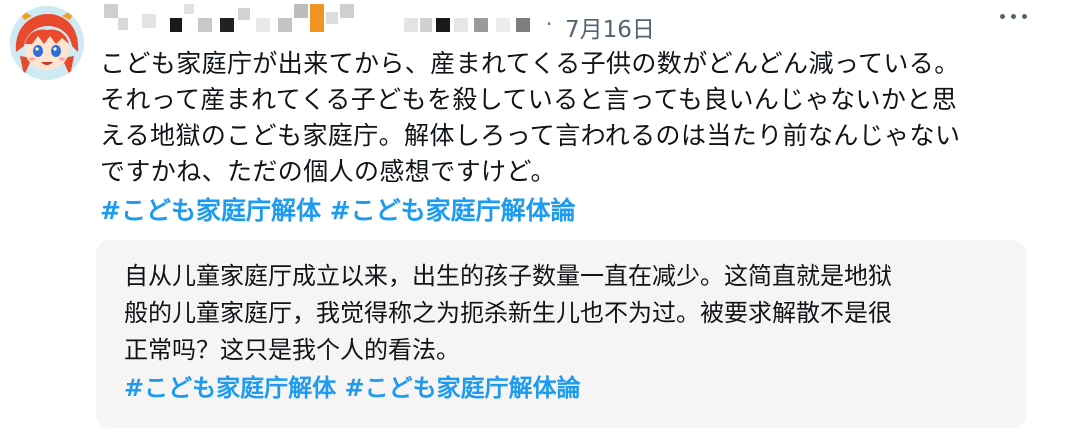 The image size is (1080, 434). I want to click on translation-text-line: 正常吗？这只是我个人的看法。, so click(292, 350).